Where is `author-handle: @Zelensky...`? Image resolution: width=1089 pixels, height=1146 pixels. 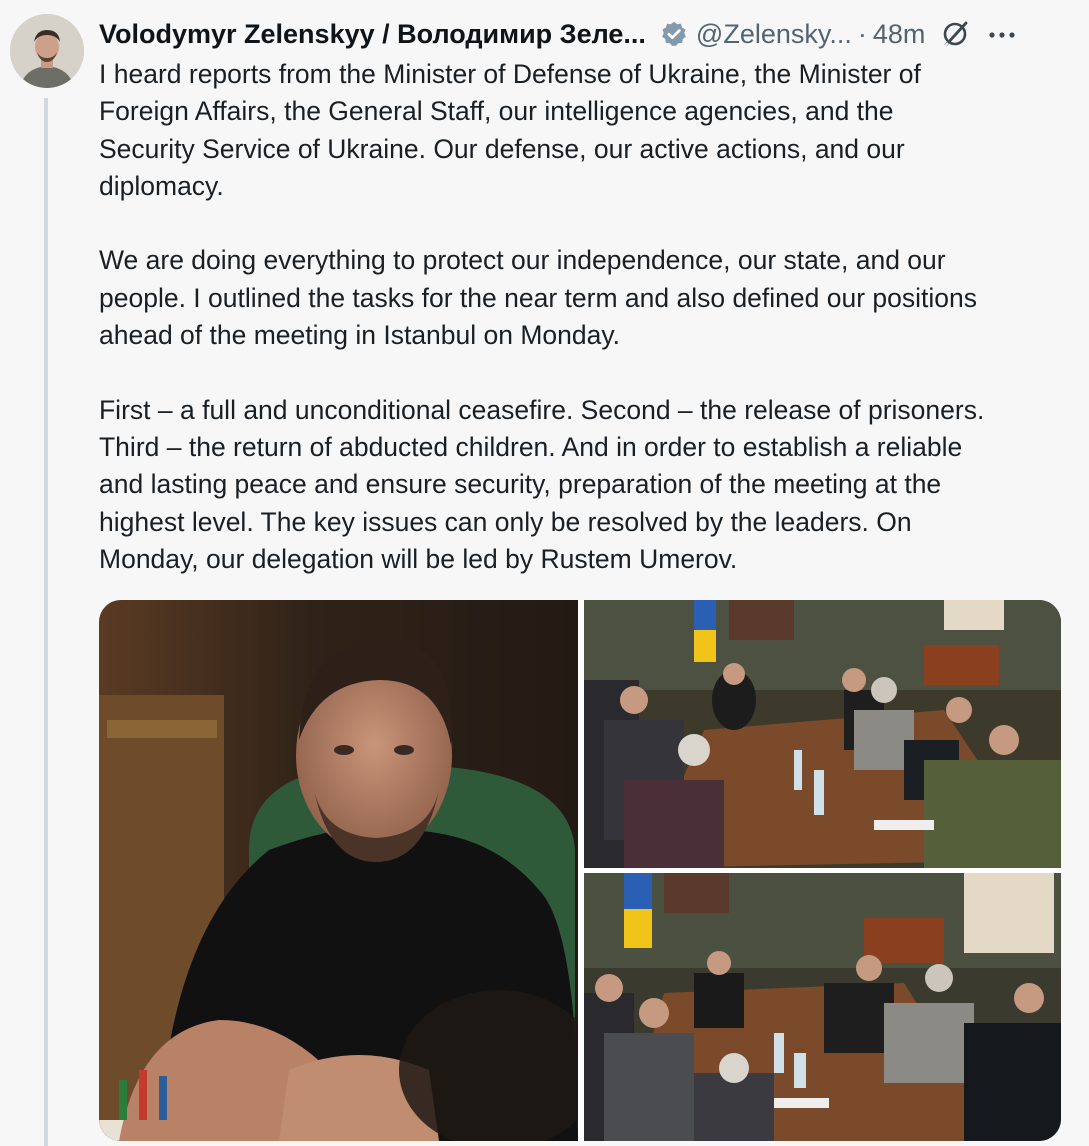
author-handle: @Zelensky... is located at coordinates (774, 34).